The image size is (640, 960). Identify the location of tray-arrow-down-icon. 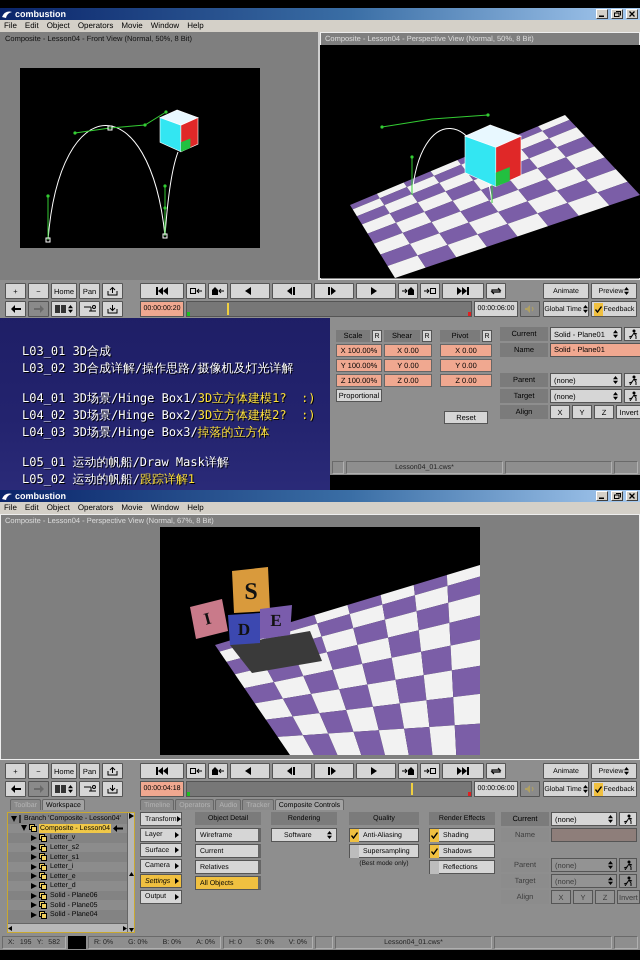
(112, 789).